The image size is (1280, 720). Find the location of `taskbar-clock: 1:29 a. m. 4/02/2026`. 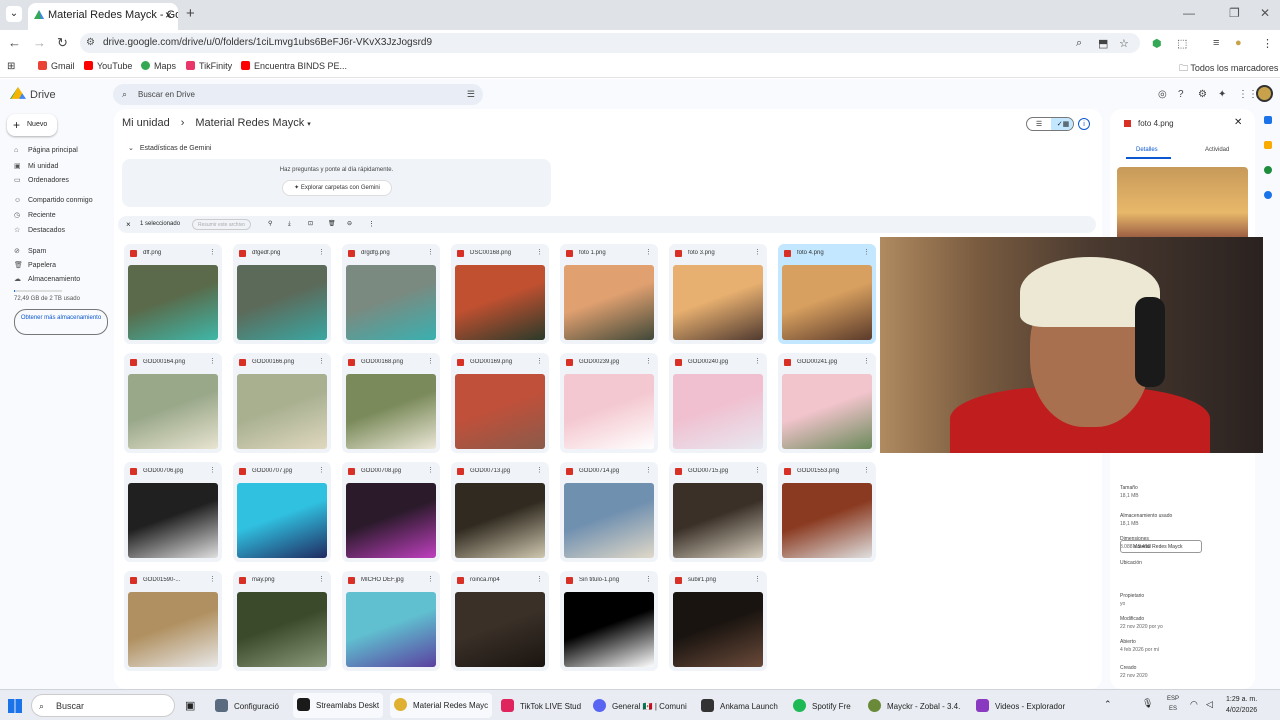

taskbar-clock: 1:29 a. m. 4/02/2026 is located at coordinates (1241, 705).